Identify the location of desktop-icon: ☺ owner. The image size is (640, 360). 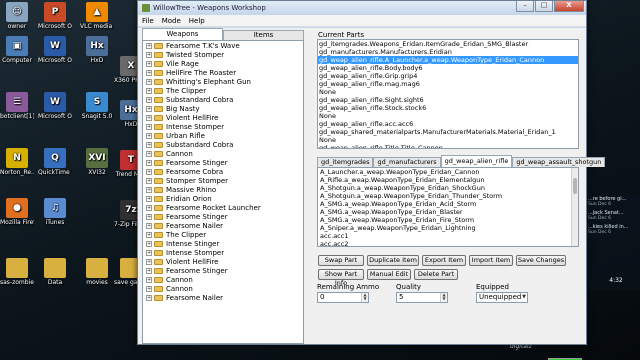
(17, 16).